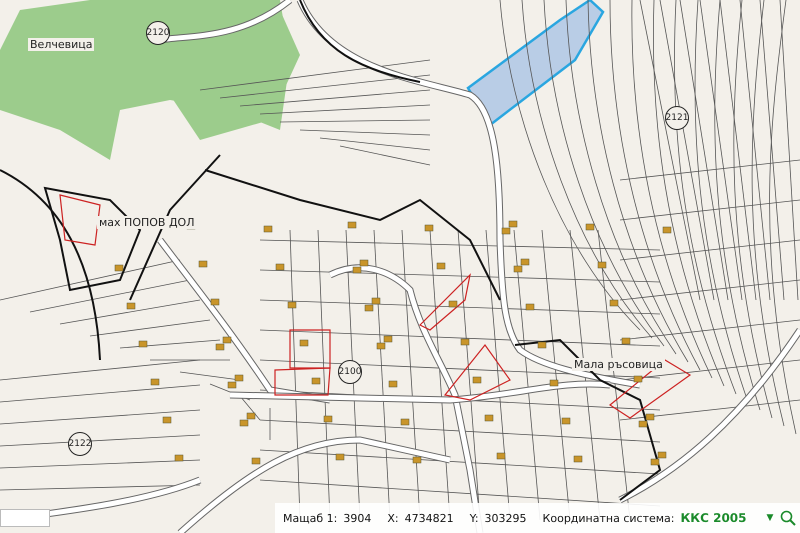 This screenshot has height=533, width=800. I want to click on search-icon, so click(788, 518).